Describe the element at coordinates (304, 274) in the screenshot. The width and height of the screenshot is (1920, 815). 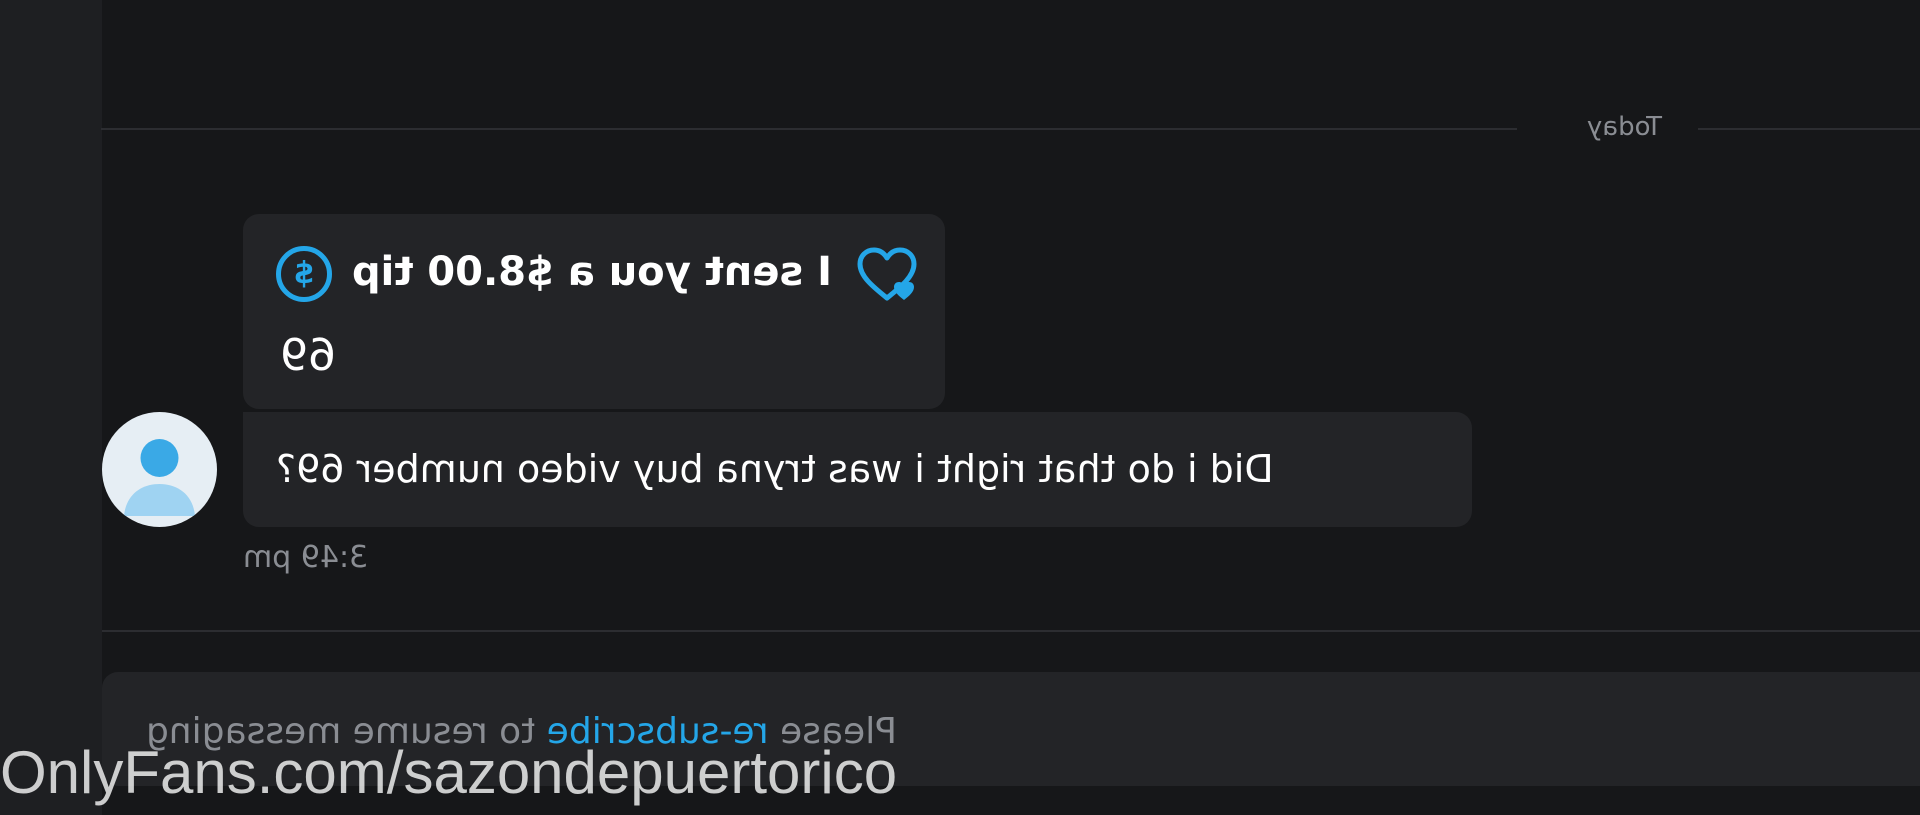
I see `dollar-circle-icon: $` at that location.